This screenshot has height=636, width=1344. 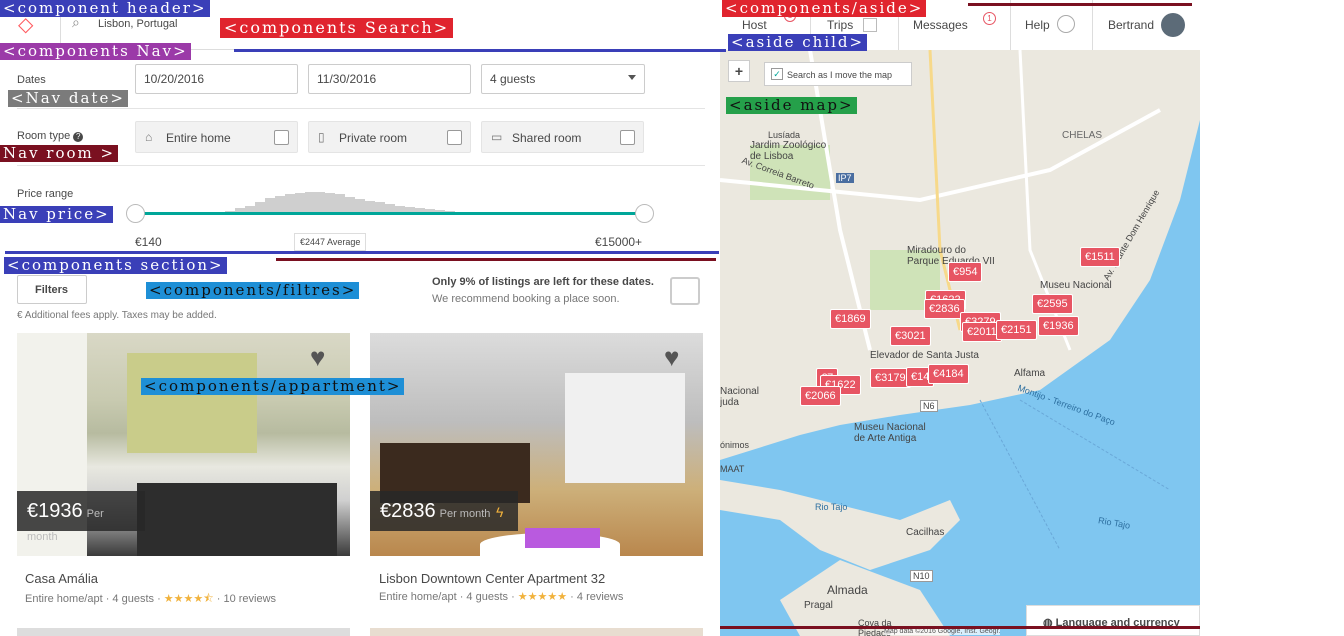 I want to click on nav-trips-label: Trips, so click(x=840, y=25).